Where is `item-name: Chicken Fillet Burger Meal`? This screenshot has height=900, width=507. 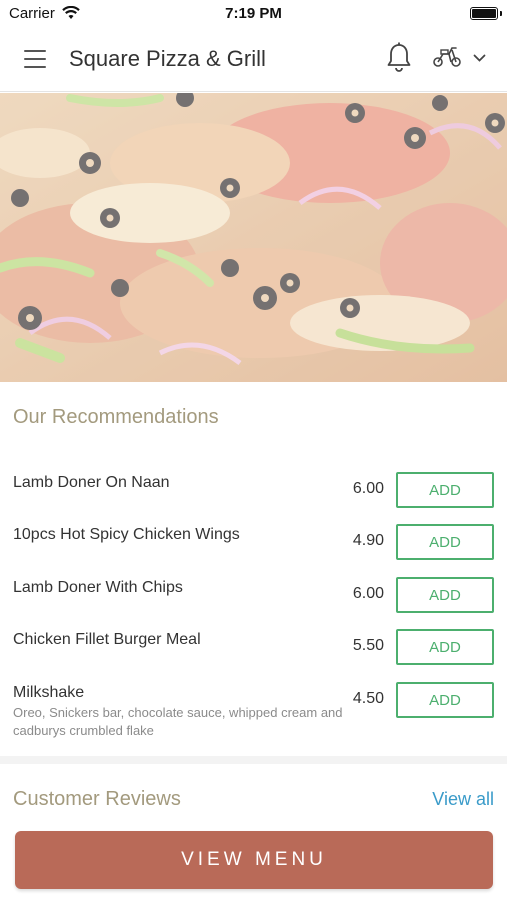 item-name: Chicken Fillet Burger Meal is located at coordinates (107, 639).